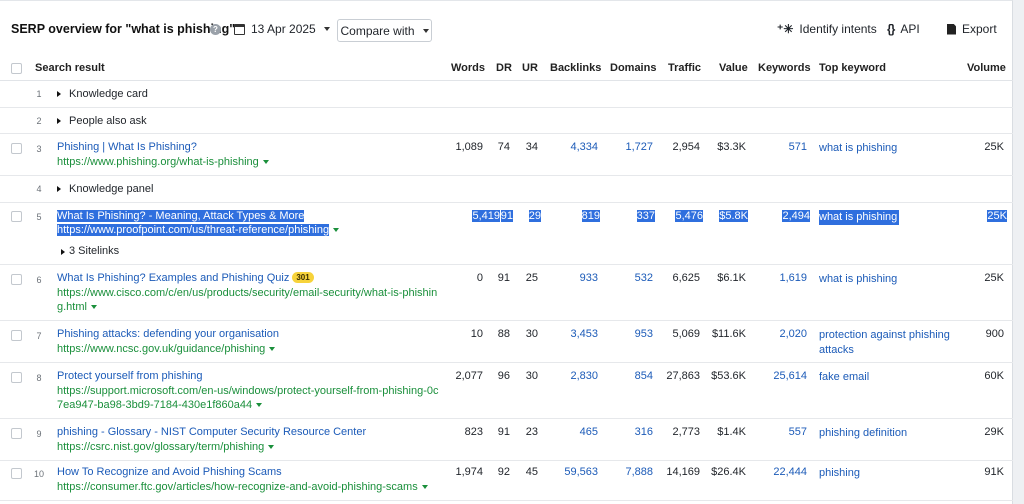 The width and height of the screenshot is (1024, 504). What do you see at coordinates (644, 334) in the screenshot?
I see `domains-value: 953` at bounding box center [644, 334].